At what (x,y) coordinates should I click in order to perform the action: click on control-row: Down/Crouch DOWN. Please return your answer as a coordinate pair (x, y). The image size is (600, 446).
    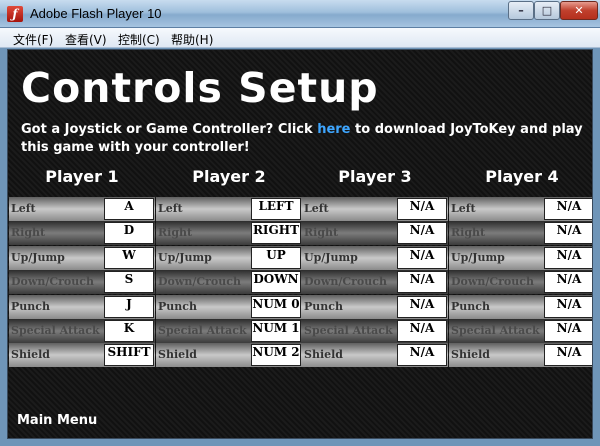
    Looking at the image, I should click on (229, 282).